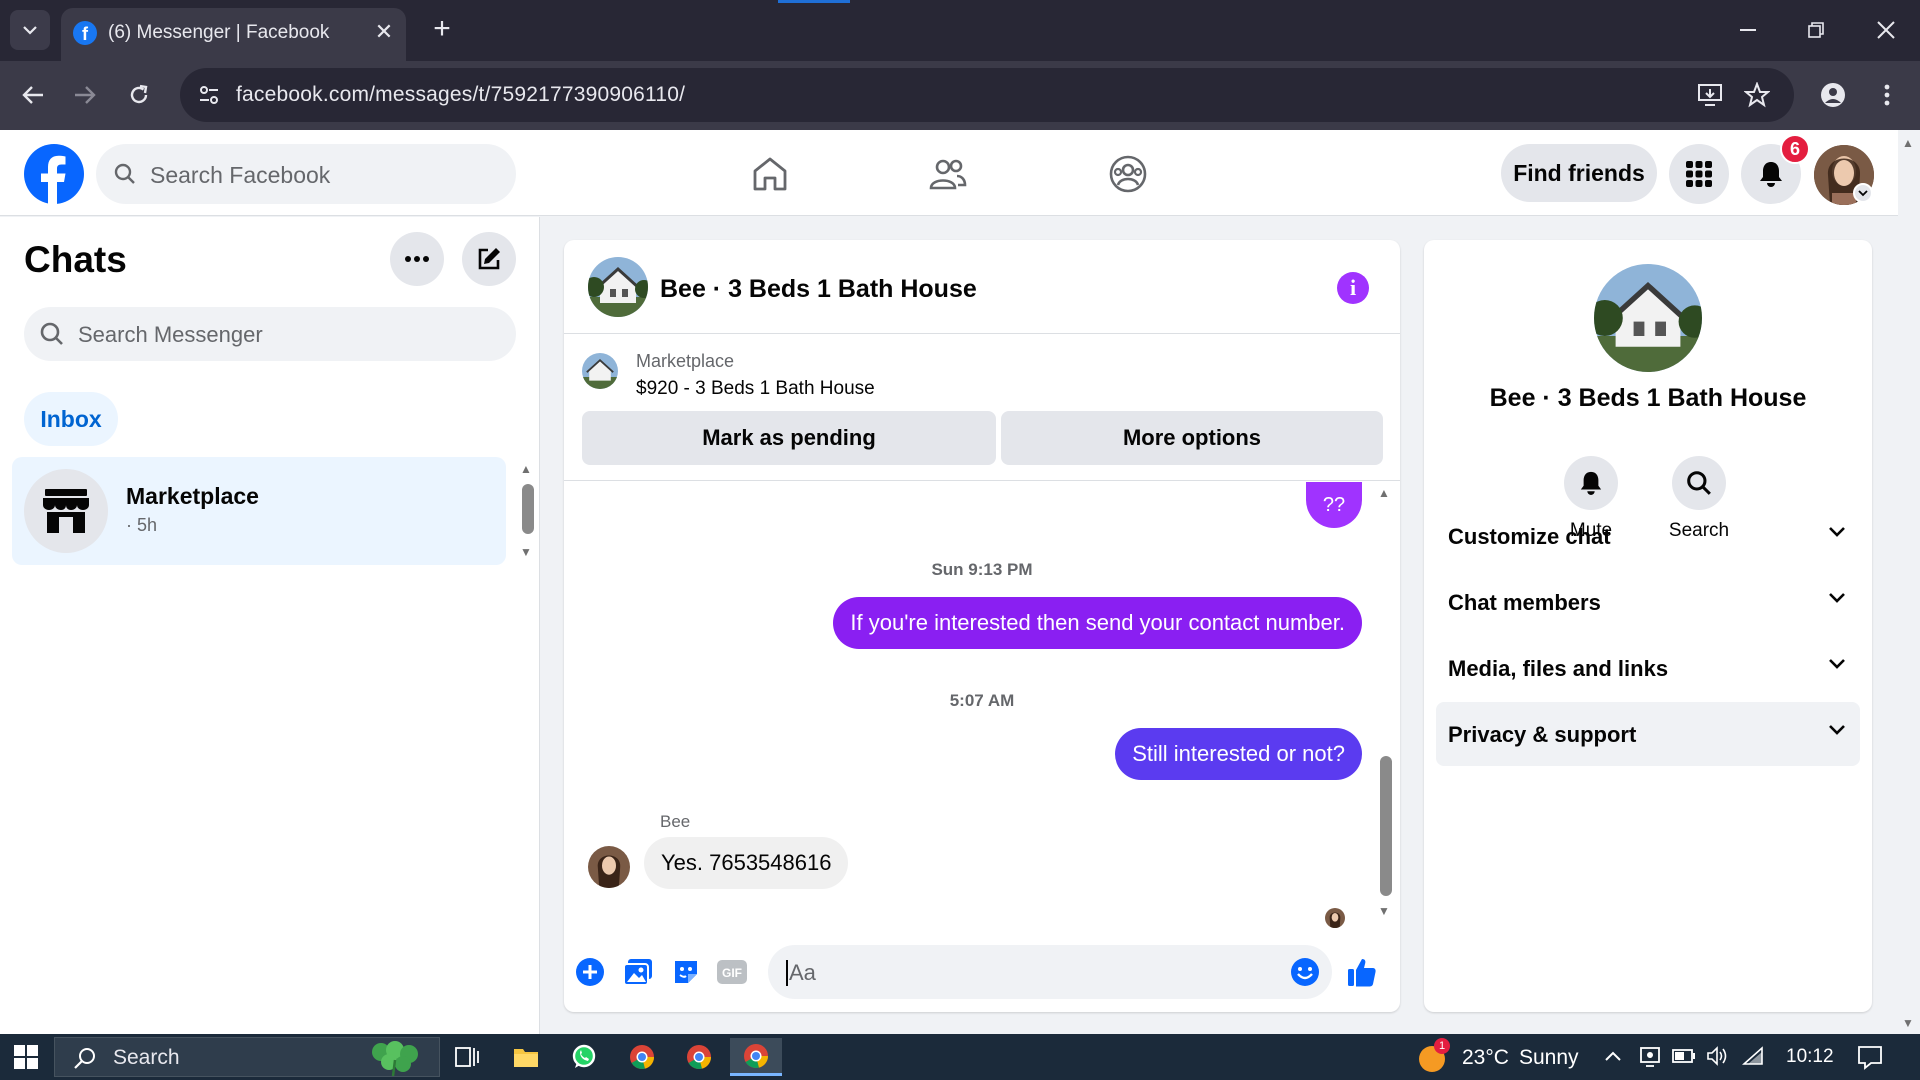  Describe the element at coordinates (960, 30) in the screenshot. I see `browser-tab-bar: f (6) Messenger | Facebook ✕ +` at that location.